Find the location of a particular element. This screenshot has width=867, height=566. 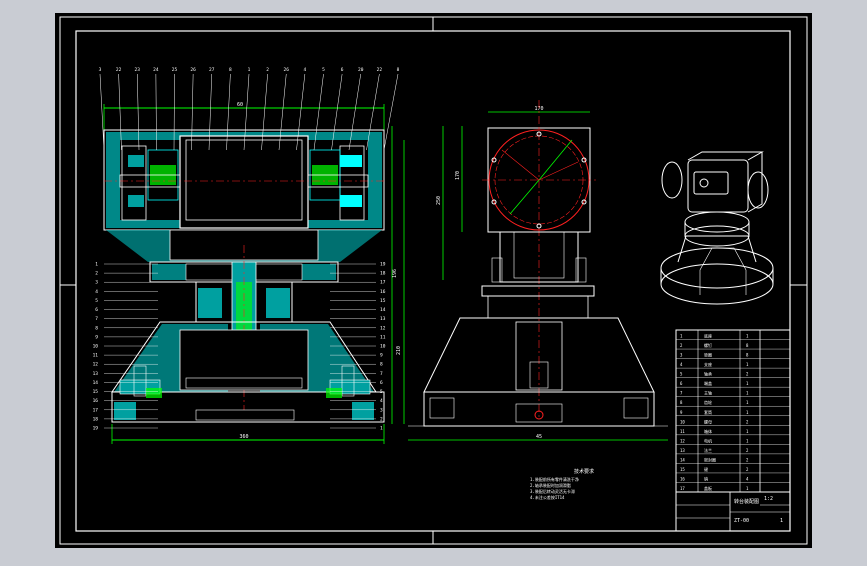

bom-item-name: 盖板 is located at coordinates (708, 488).